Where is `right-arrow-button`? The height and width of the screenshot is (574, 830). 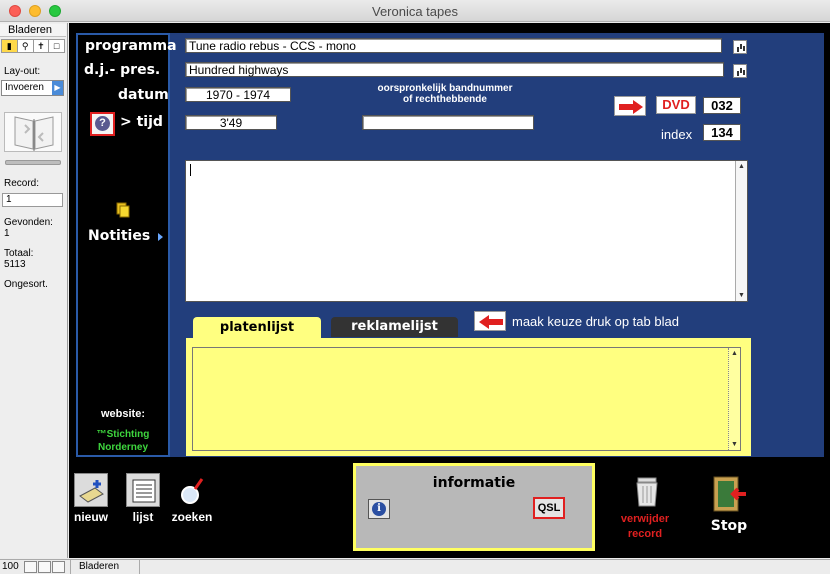 right-arrow-button is located at coordinates (630, 106).